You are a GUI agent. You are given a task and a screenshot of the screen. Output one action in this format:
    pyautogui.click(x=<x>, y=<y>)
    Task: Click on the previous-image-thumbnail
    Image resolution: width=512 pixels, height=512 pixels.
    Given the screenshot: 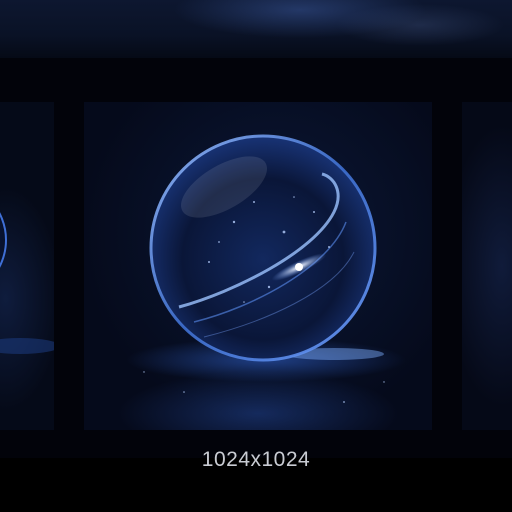 What is the action you would take?
    pyautogui.click(x=27, y=266)
    